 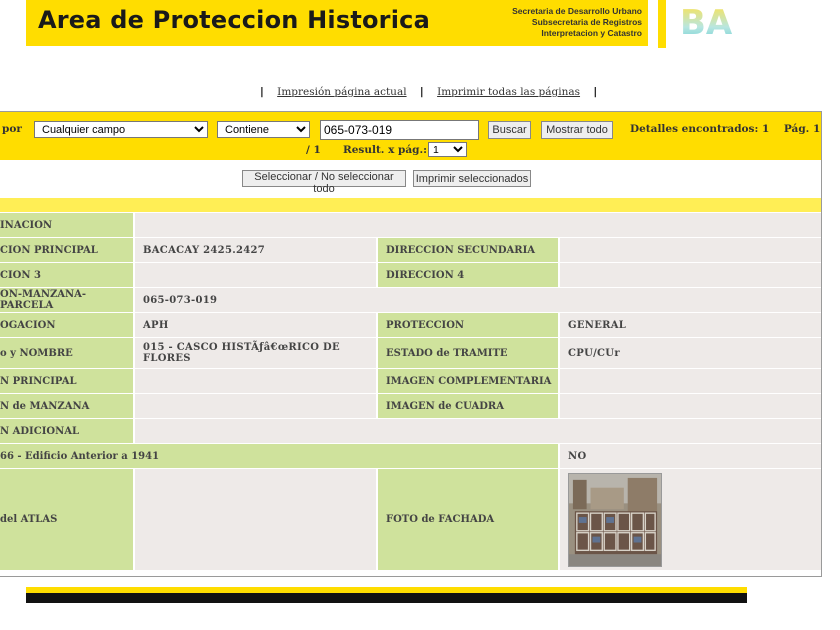 What do you see at coordinates (690, 325) in the screenshot?
I see `field-value-proteccion: GENERAL` at bounding box center [690, 325].